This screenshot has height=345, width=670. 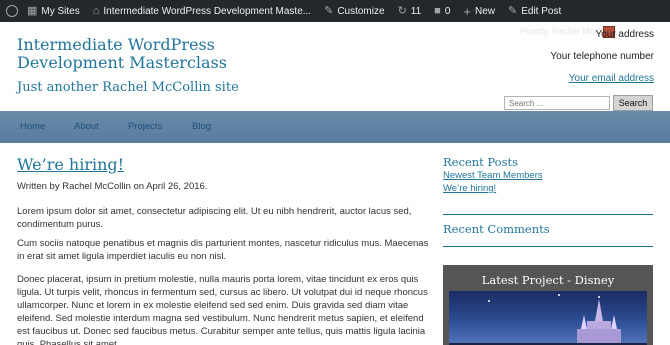 What do you see at coordinates (513, 10) in the screenshot?
I see `pencil-icon: ✎` at bounding box center [513, 10].